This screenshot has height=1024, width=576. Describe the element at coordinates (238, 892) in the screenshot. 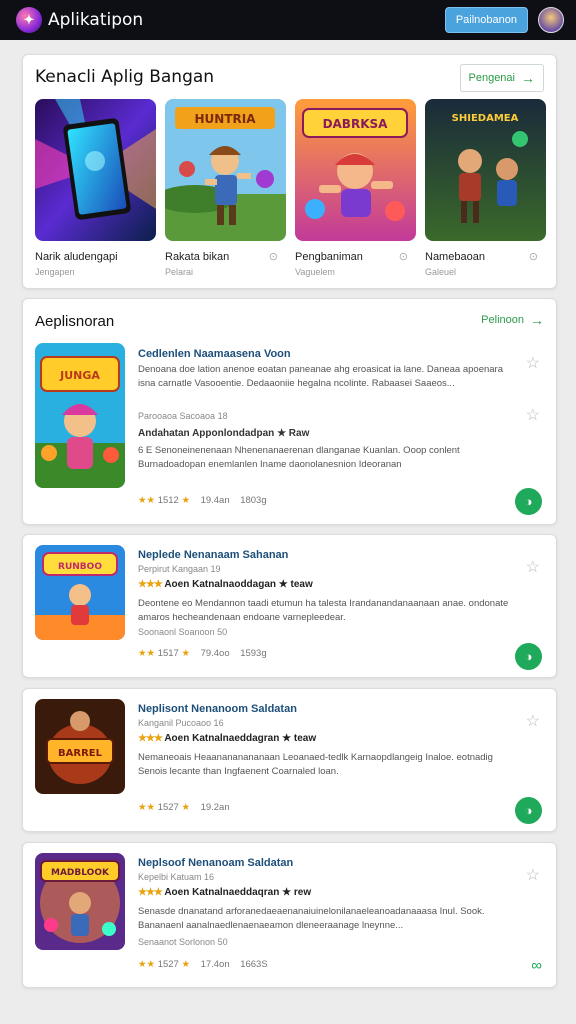

I see `rating-line-text: Aoen Katnalnaeddaqran ★ rew` at that location.